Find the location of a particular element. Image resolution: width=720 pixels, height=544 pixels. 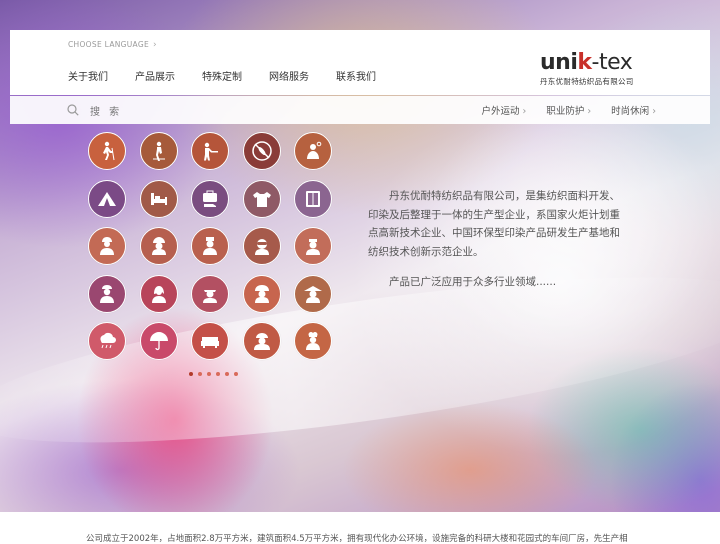

soldier-icon is located at coordinates (261, 341).